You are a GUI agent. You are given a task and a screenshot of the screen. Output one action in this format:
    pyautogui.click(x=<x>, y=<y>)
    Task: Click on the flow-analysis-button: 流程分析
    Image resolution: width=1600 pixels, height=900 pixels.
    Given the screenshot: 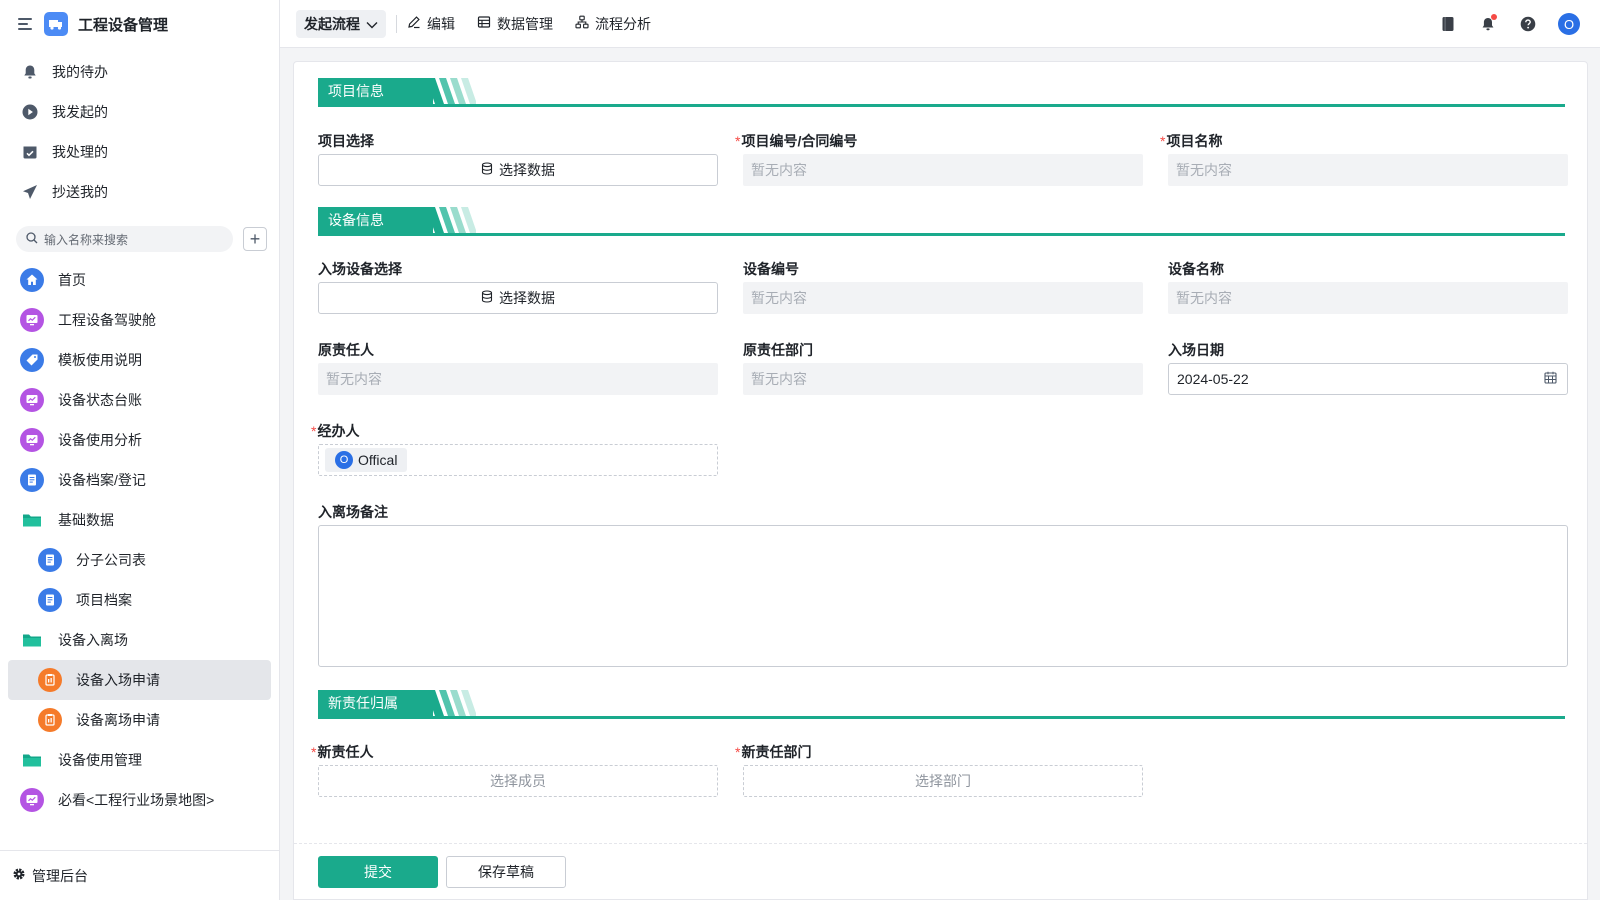 What is the action you would take?
    pyautogui.click(x=613, y=24)
    